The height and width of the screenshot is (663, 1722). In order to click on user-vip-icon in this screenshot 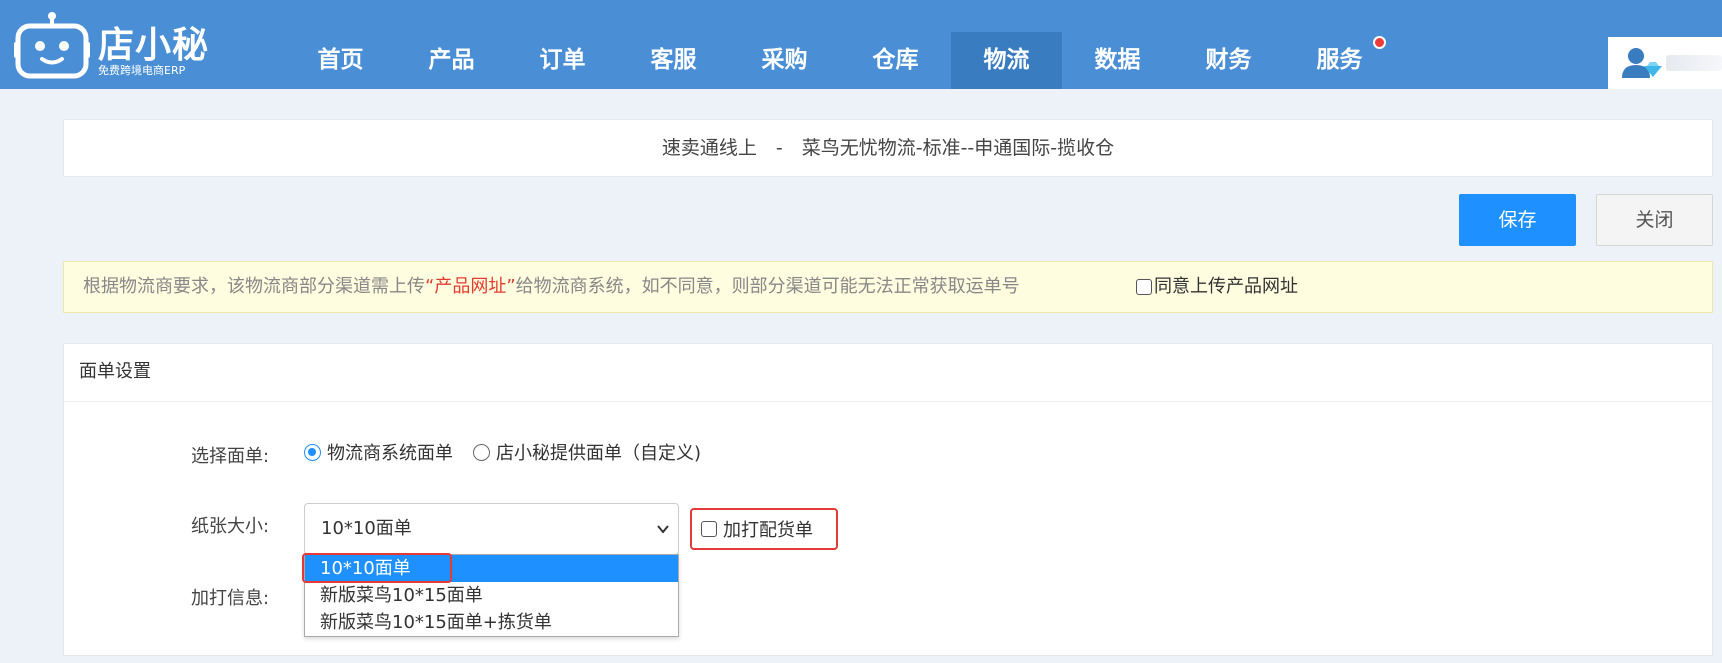, I will do `click(1642, 63)`.